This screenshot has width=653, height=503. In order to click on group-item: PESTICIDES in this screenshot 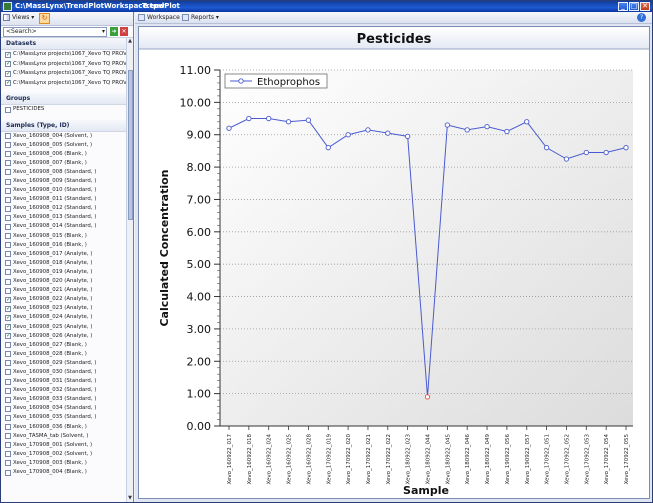, I will do `click(67, 110)`.